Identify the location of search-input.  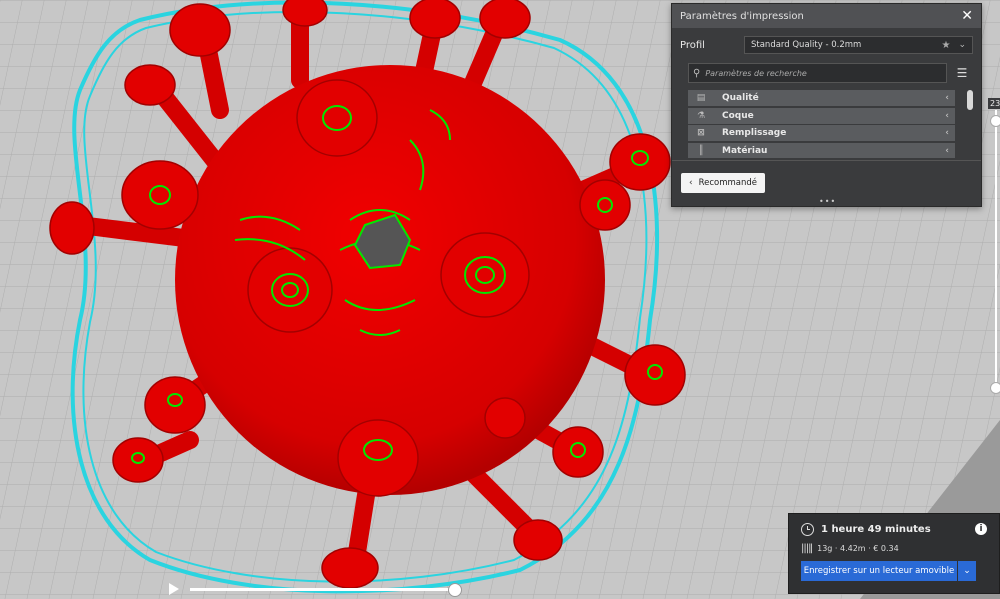
(822, 73).